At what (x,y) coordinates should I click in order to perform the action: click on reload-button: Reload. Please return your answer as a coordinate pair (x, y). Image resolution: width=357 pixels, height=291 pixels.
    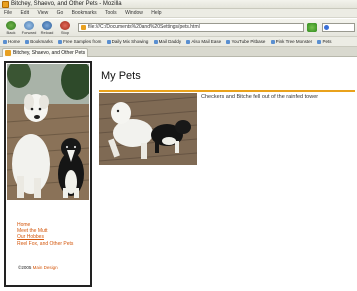
    Looking at the image, I should click on (47, 28).